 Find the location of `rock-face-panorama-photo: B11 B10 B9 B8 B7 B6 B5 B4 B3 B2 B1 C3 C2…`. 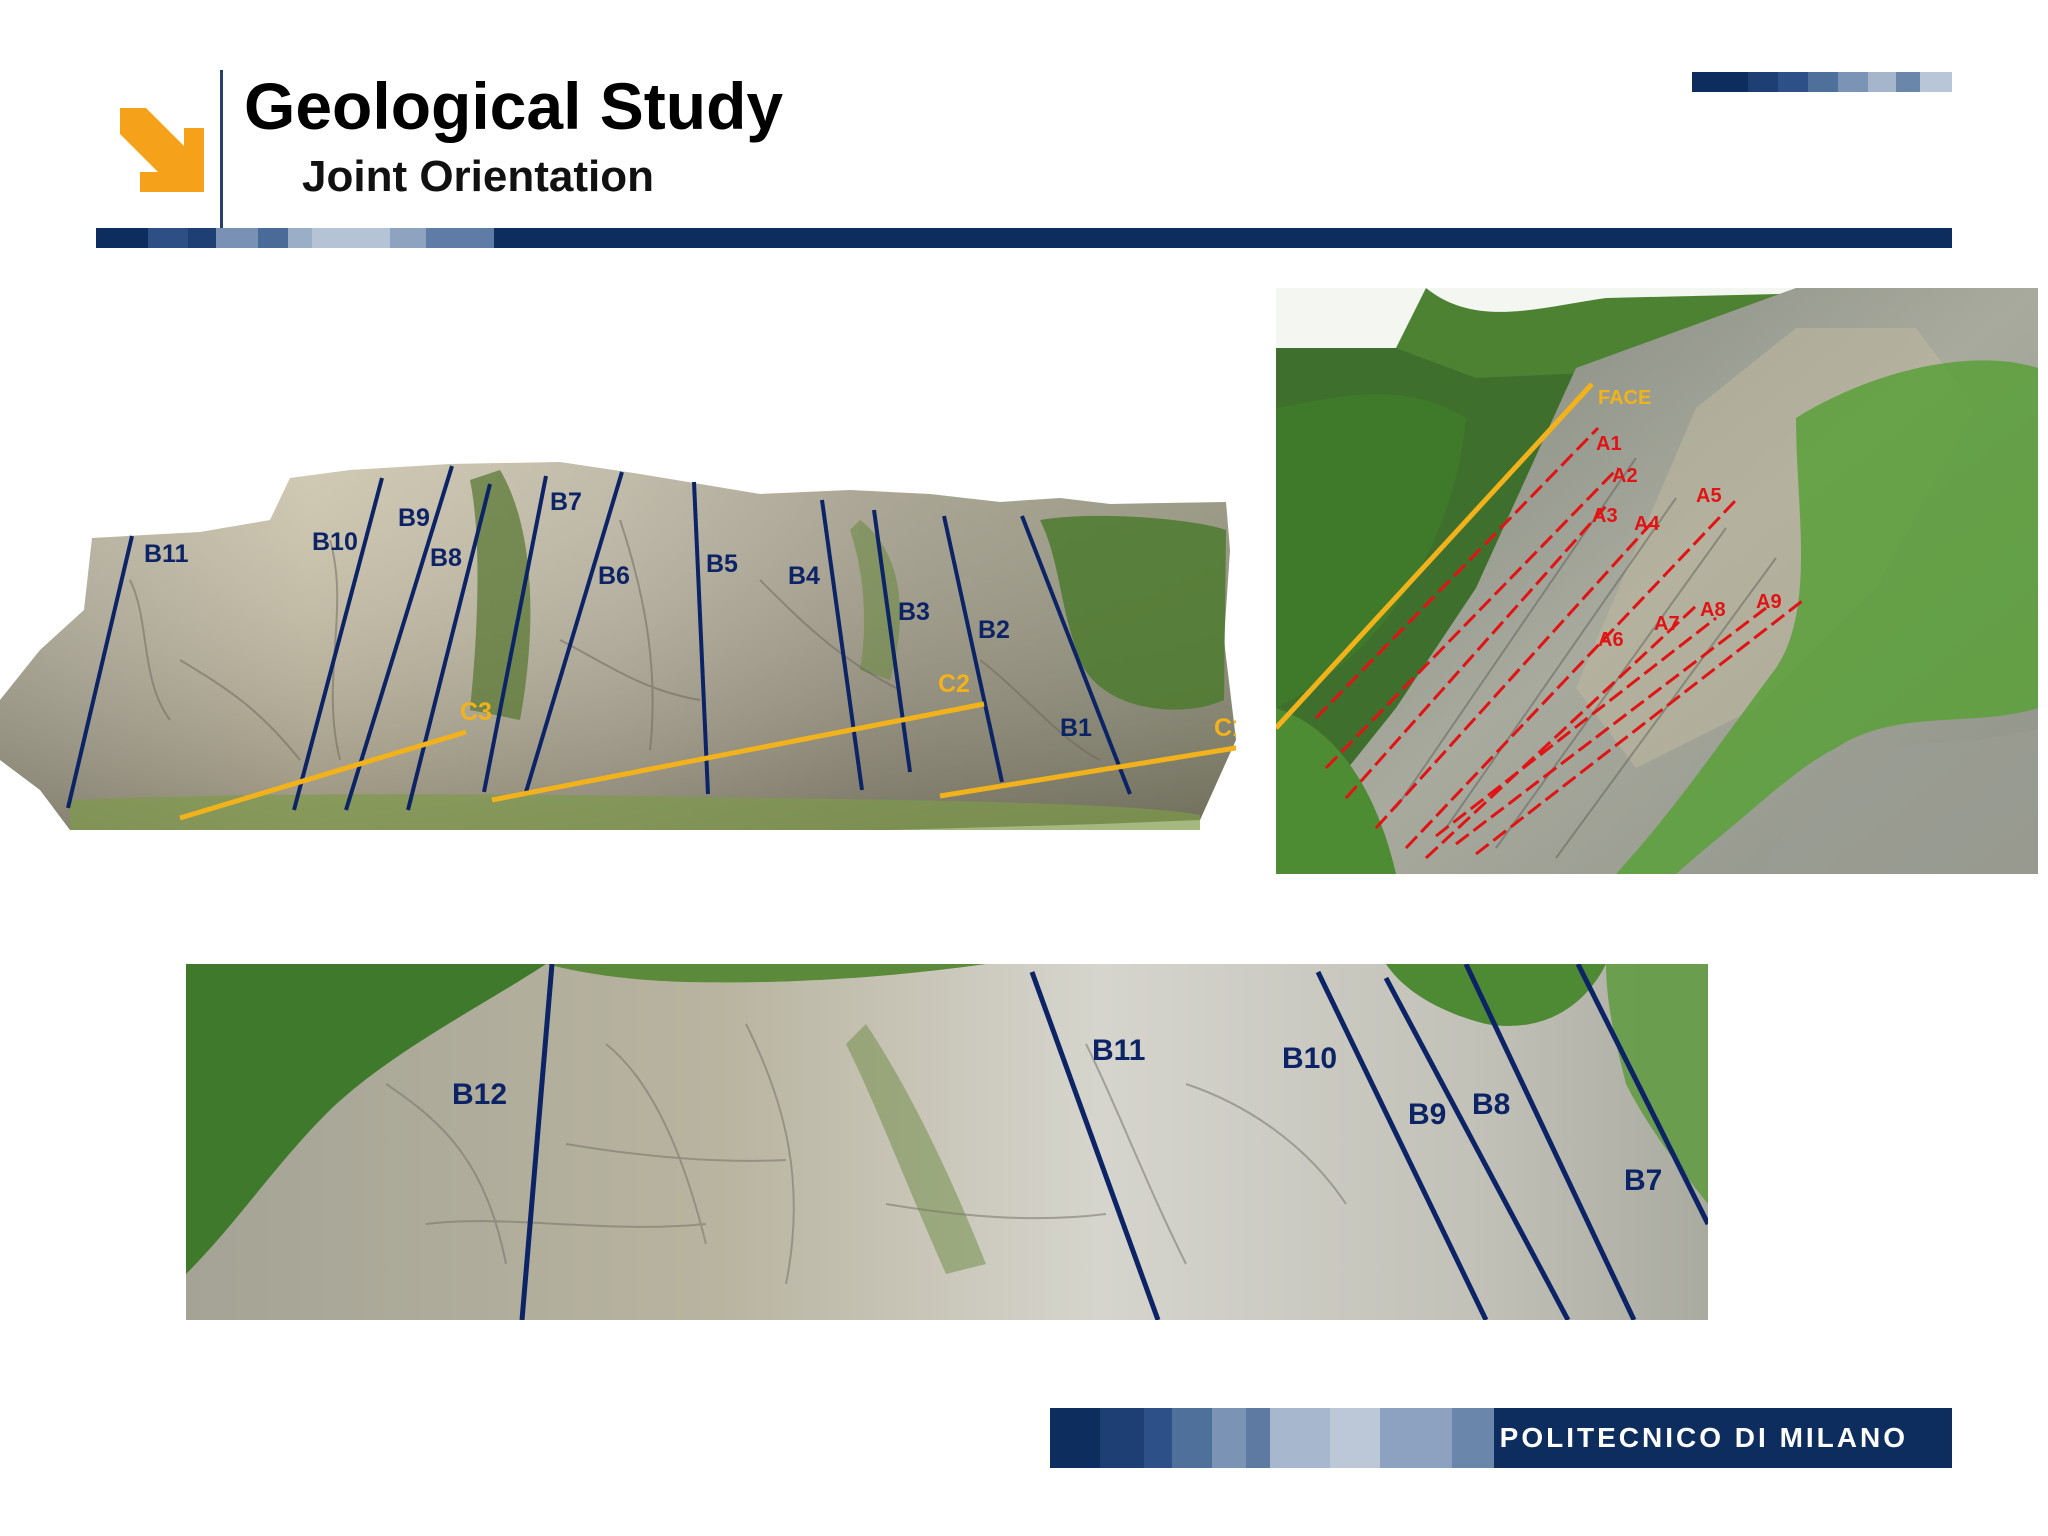

rock-face-panorama-photo: B11 B10 B9 B8 B7 B6 B5 B4 B3 B2 B1 C3 C2… is located at coordinates (618, 645).